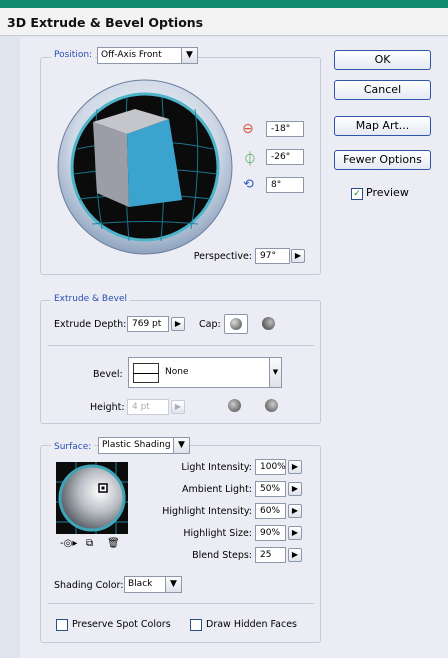 The width and height of the screenshot is (448, 658). Describe the element at coordinates (147, 55) in the screenshot. I see `position-preset-dropdown: Off-Axis Front ▼` at that location.